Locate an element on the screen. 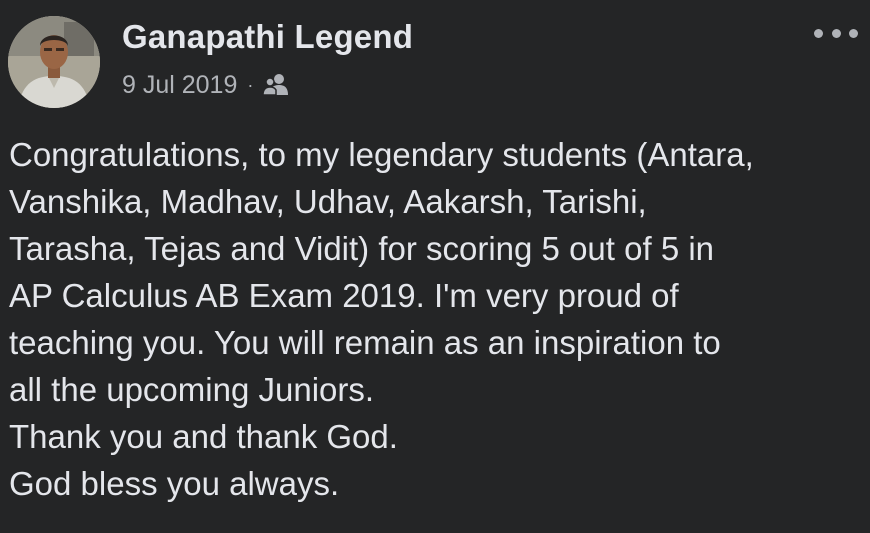  profile-photo-icon is located at coordinates (54, 62).